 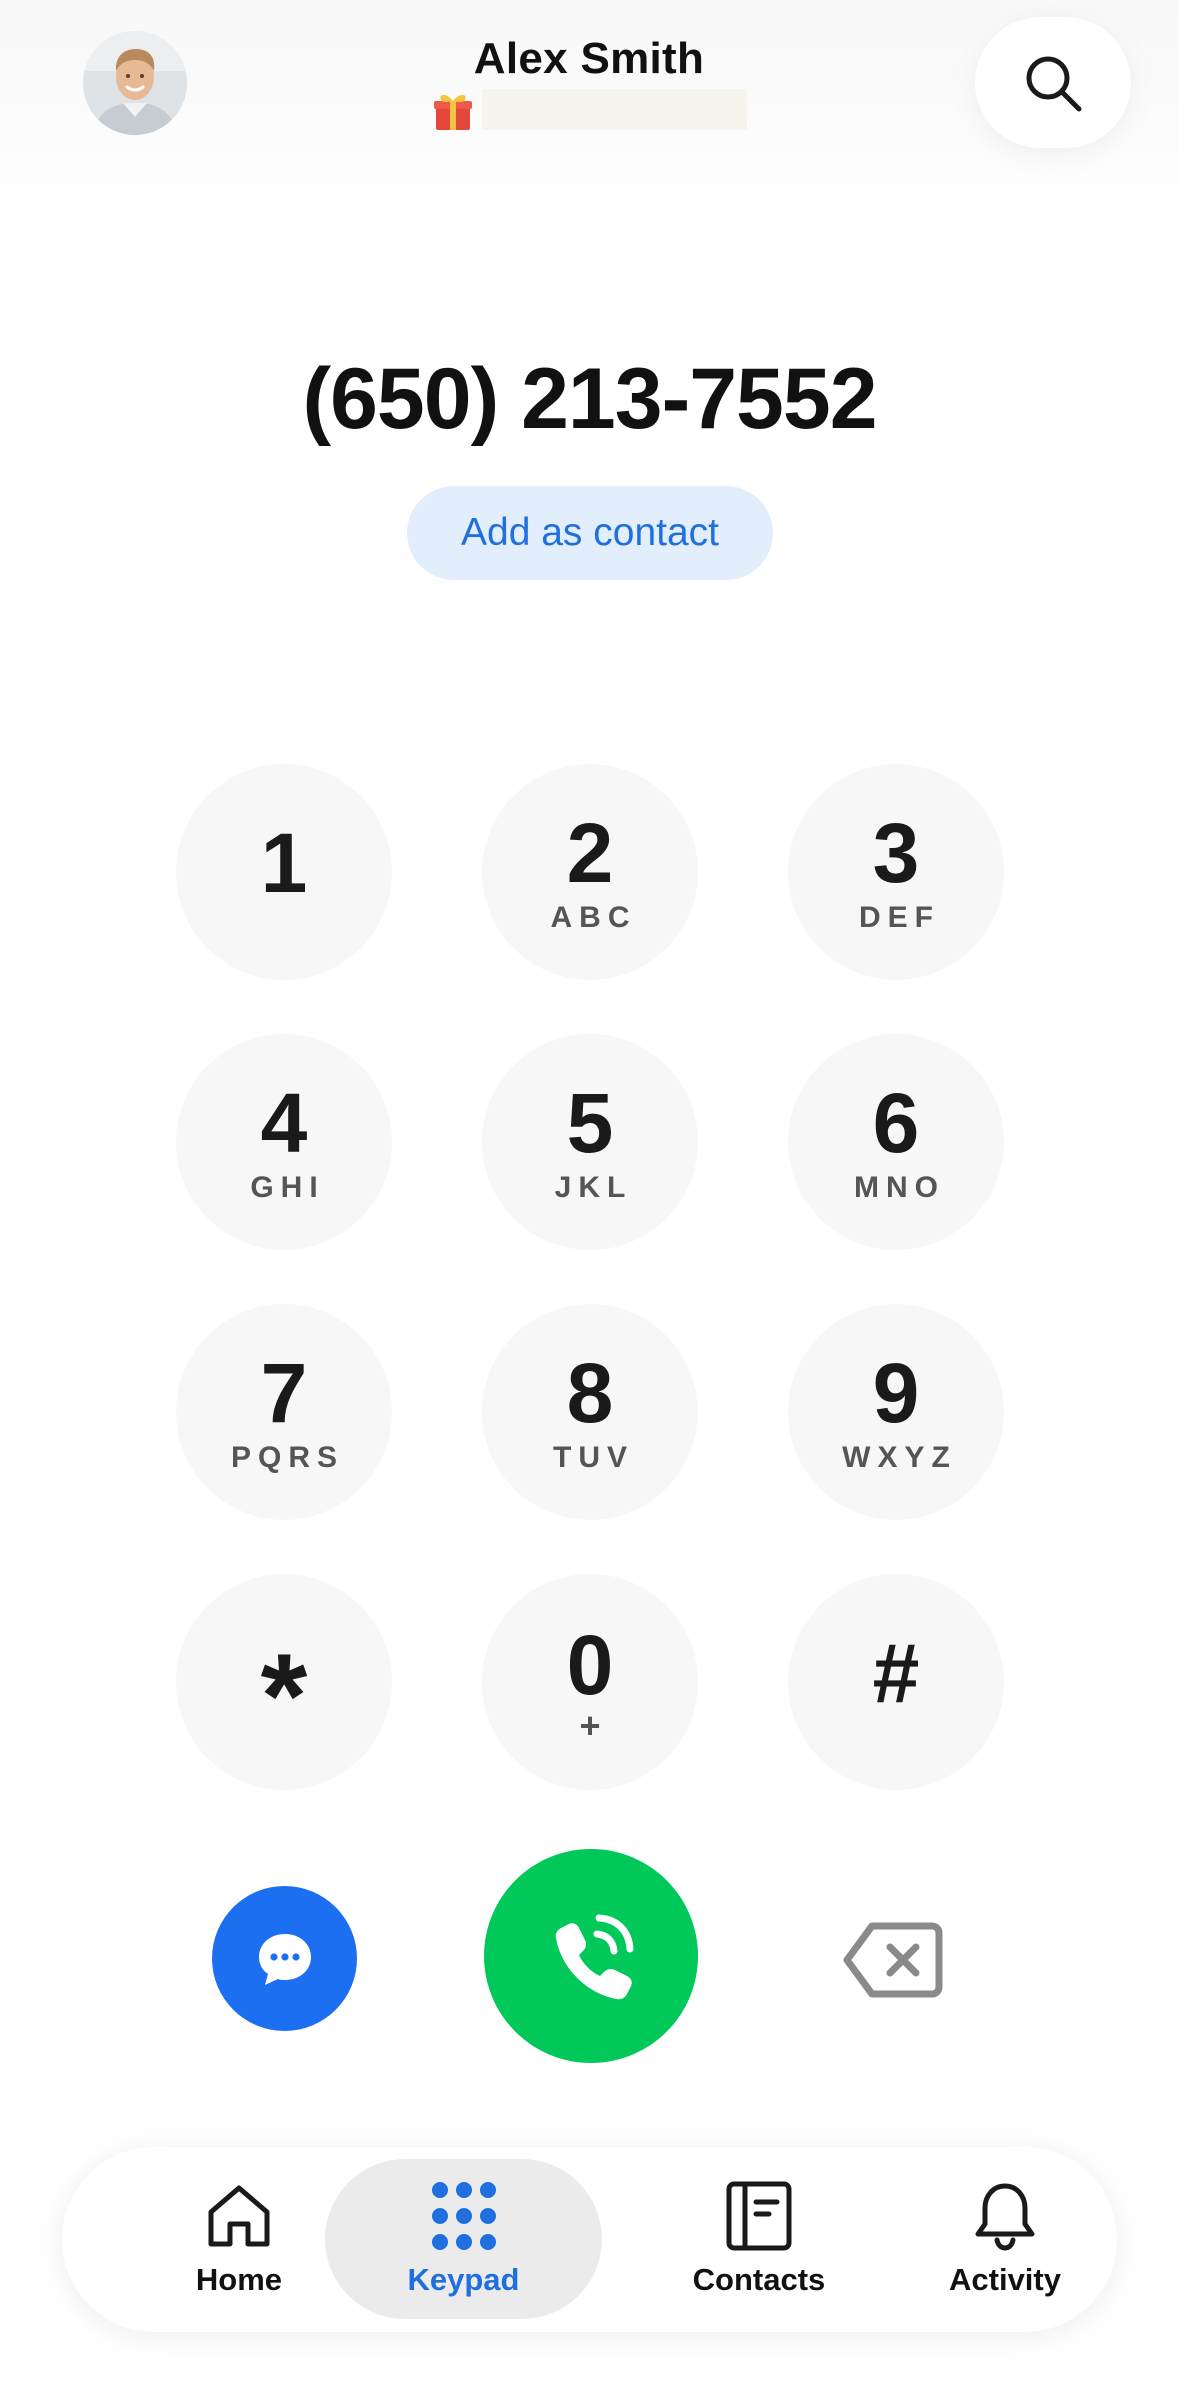 I want to click on message-button, so click(x=284, y=1958).